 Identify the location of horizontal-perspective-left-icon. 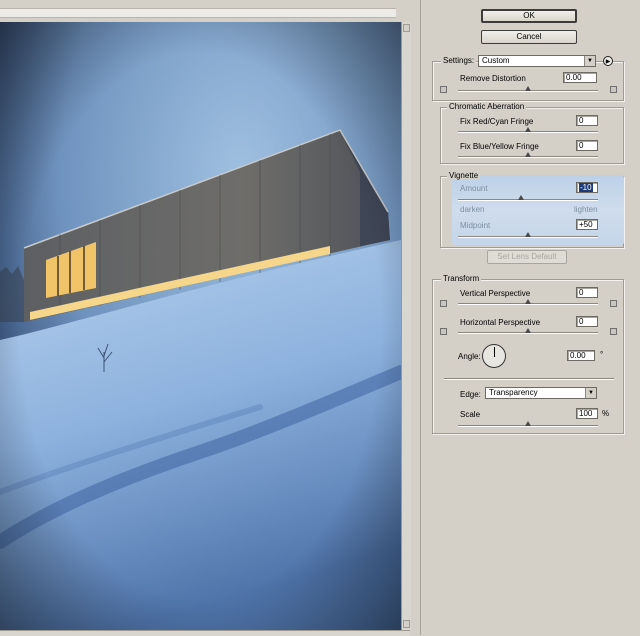
(443, 331).